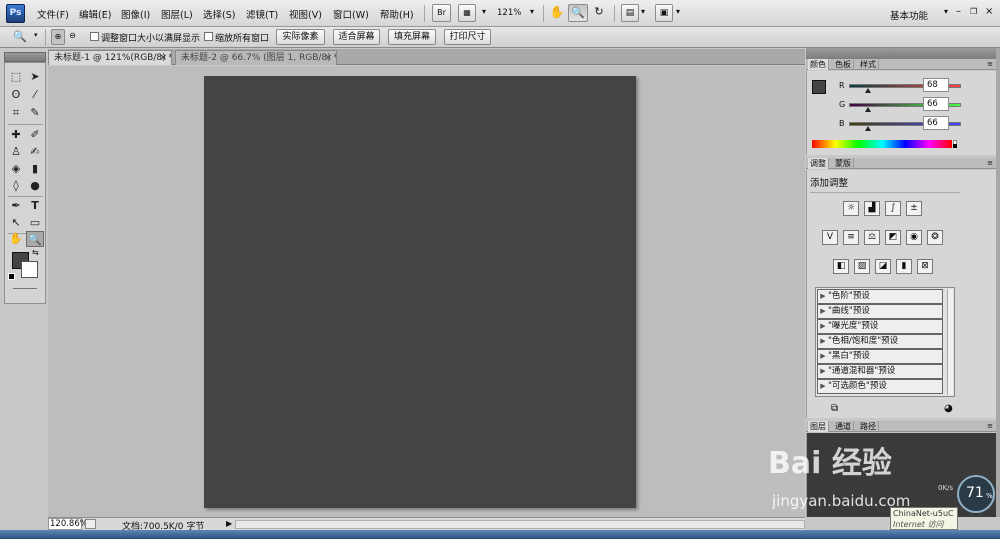 Image resolution: width=1000 pixels, height=539 pixels. I want to click on screen-mode-dropdown-icon: ▾, so click(678, 11).